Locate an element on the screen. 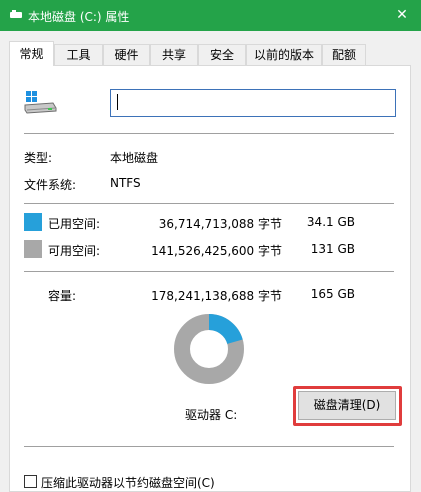  tab-security: 安全 is located at coordinates (222, 54).